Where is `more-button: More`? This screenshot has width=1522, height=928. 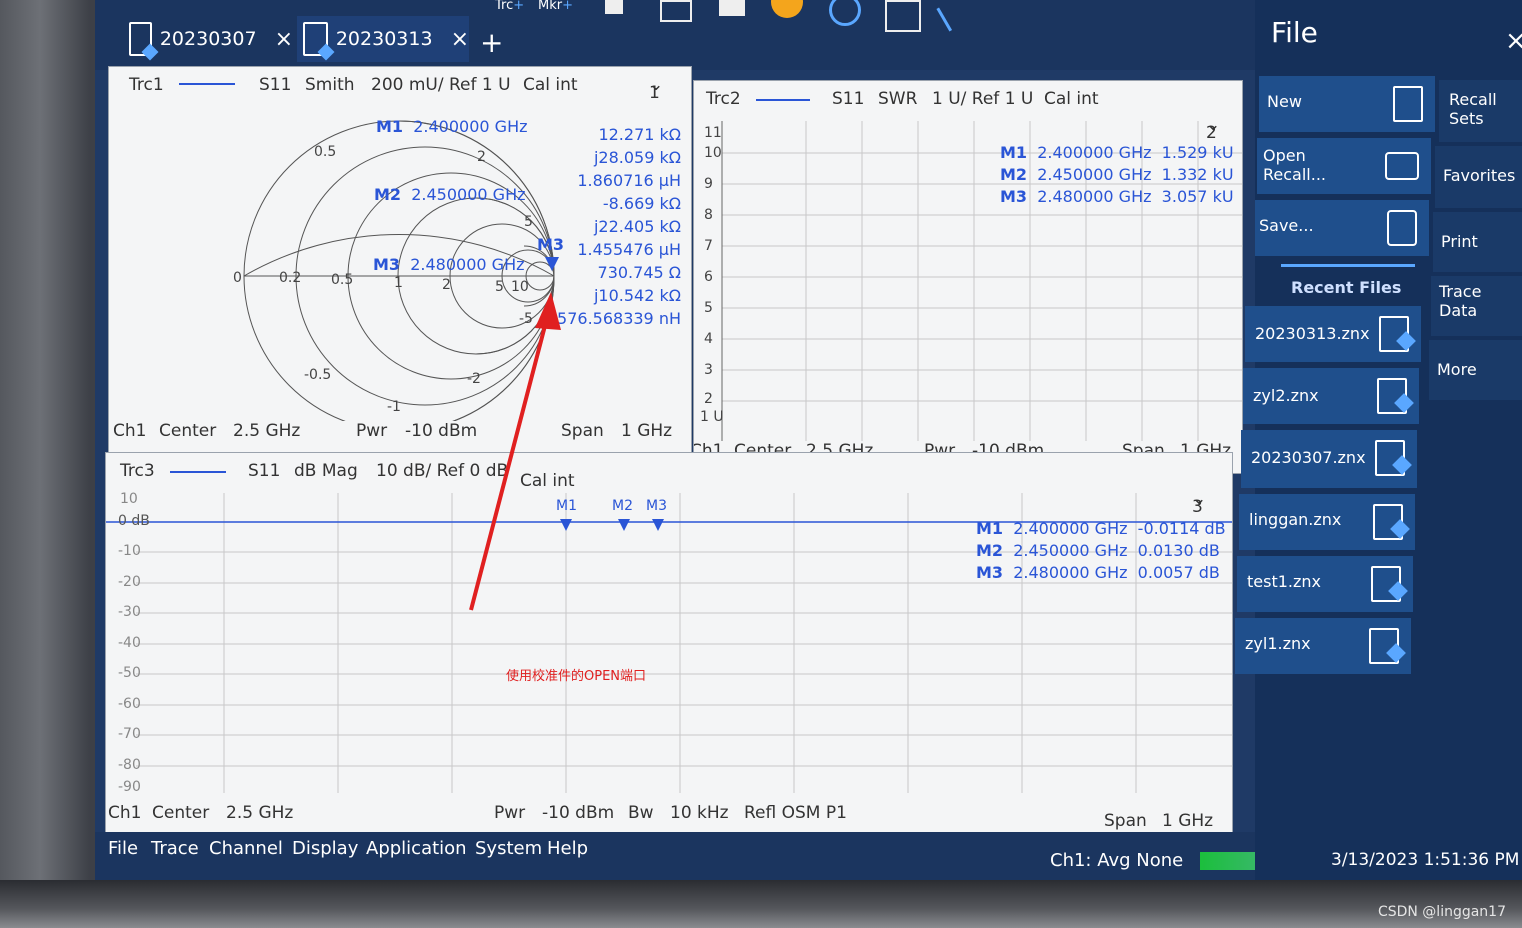
more-button: More is located at coordinates (1475, 370).